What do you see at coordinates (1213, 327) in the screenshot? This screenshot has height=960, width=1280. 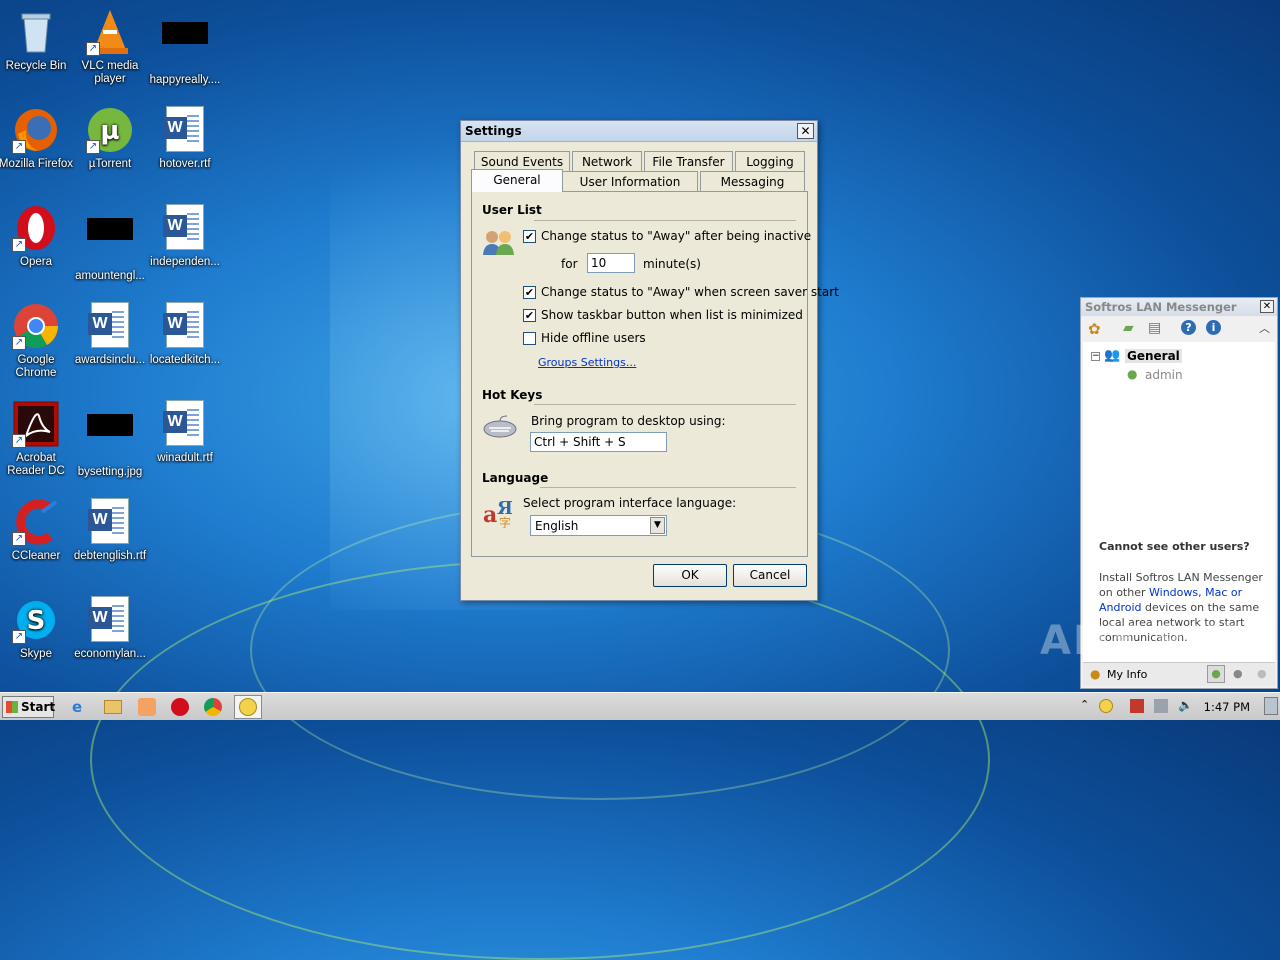 I see `info-icon: i` at bounding box center [1213, 327].